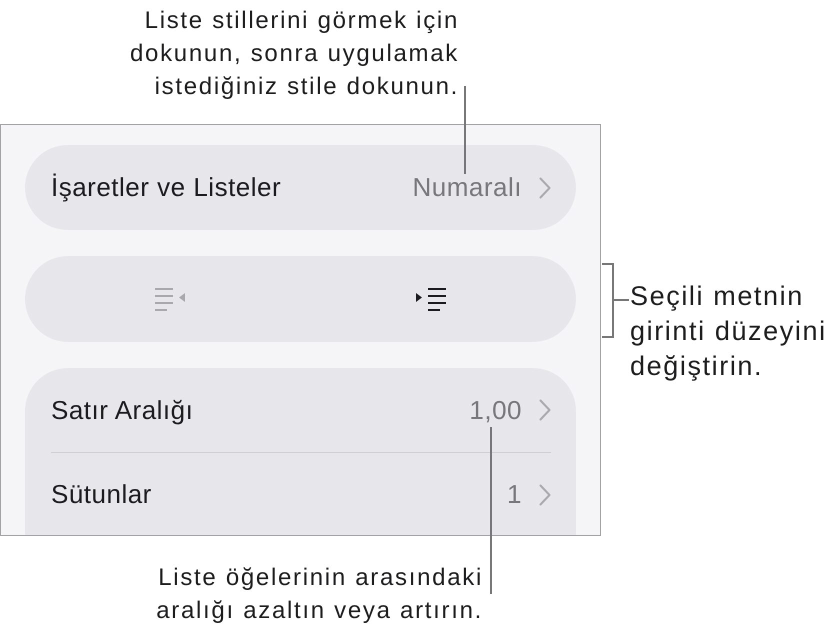 The image size is (833, 638). I want to click on callout-text: Liste stillerini görmek için dokunun, sonra uygulamak istediğiniz stile dokunun., so click(294, 54).